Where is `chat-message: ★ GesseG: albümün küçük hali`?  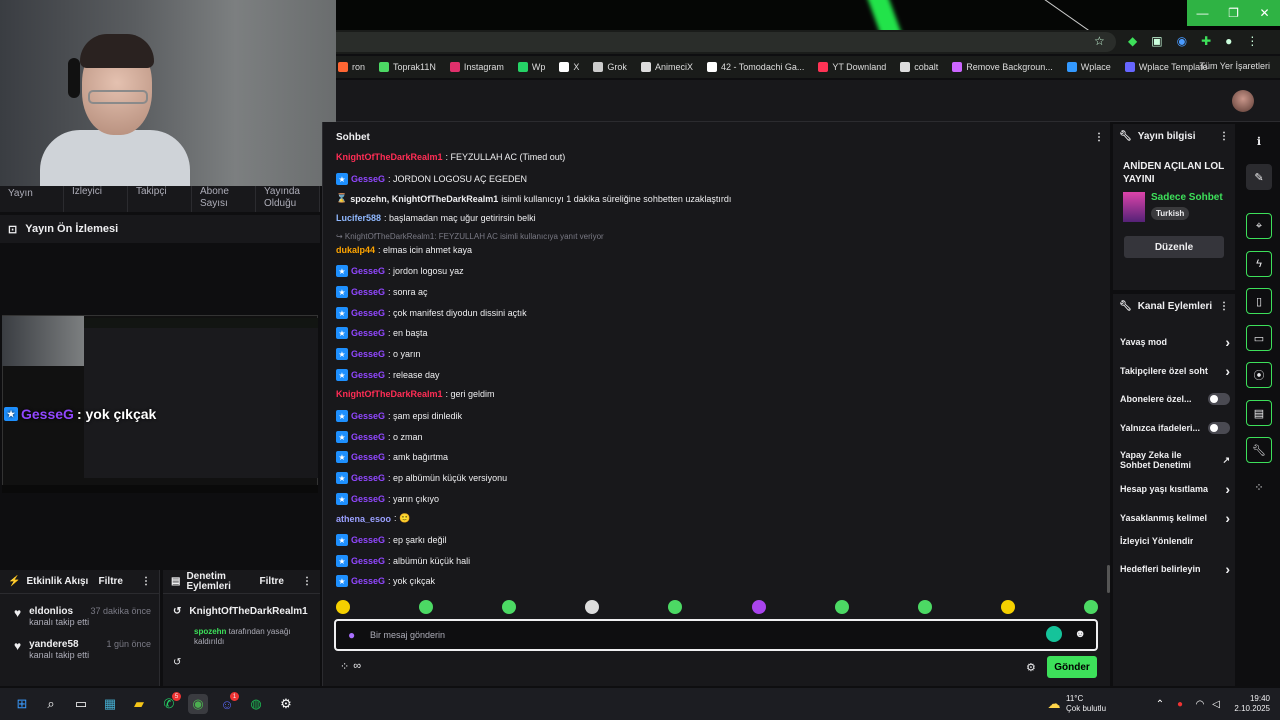 chat-message: ★ GesseG: albümün küçük hali is located at coordinates (403, 561).